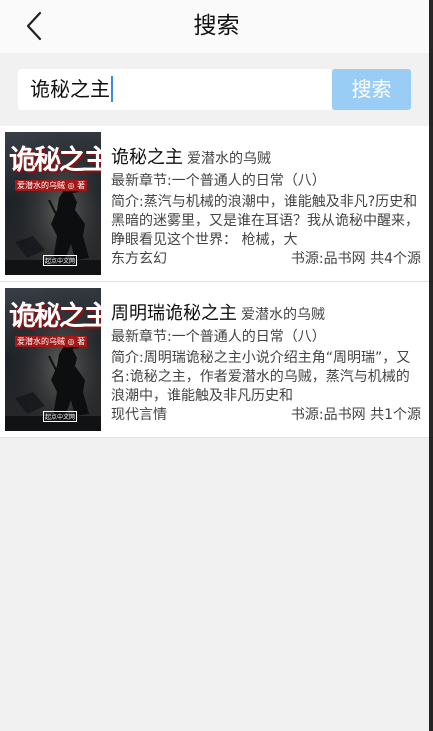  I want to click on book-title-line: 周明瑞诡秘之主 爱潜水的乌贼, so click(266, 311).